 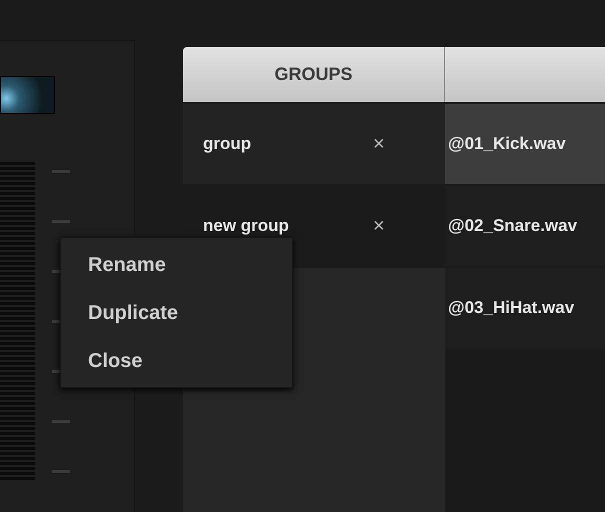 What do you see at coordinates (511, 308) in the screenshot?
I see `sample-name: @03_HiHat.wav` at bounding box center [511, 308].